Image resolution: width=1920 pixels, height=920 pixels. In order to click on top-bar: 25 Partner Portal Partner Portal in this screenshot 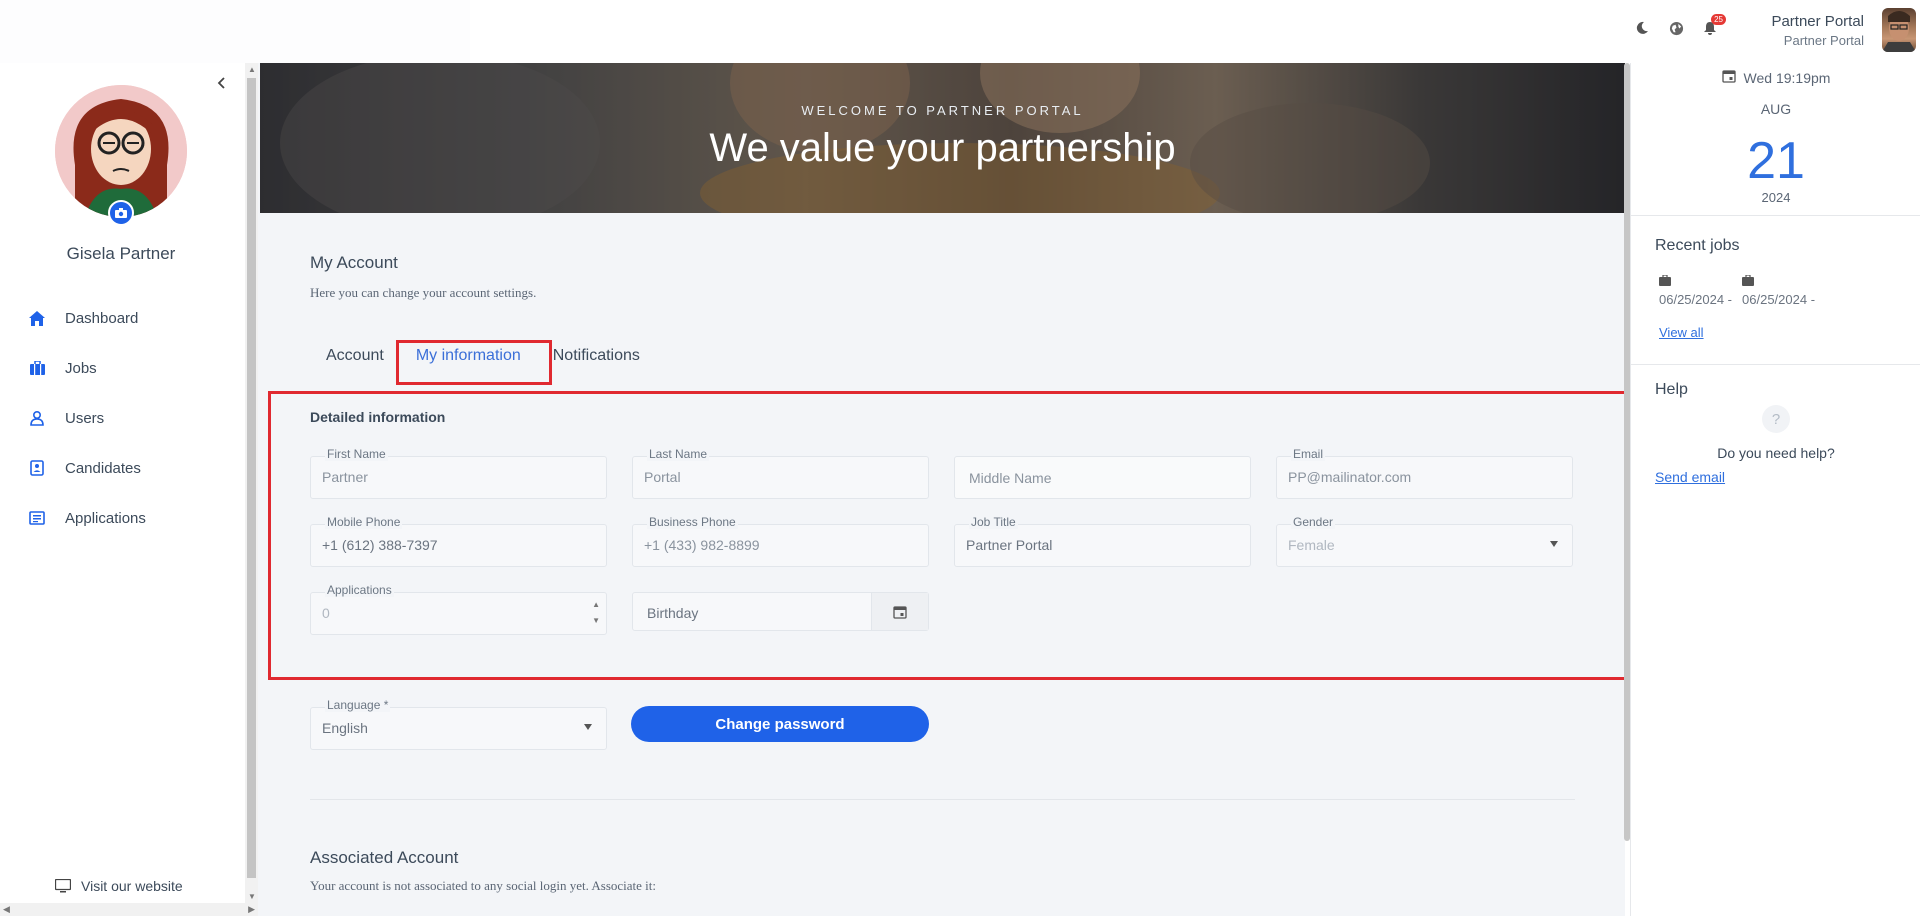, I will do `click(960, 31)`.